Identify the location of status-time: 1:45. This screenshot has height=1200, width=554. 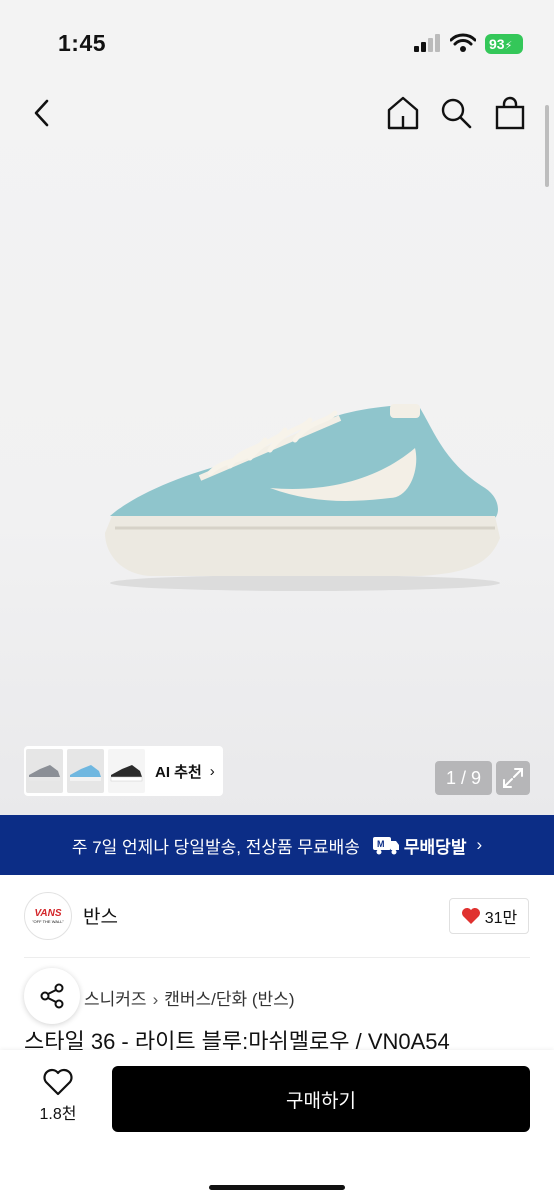
(82, 43).